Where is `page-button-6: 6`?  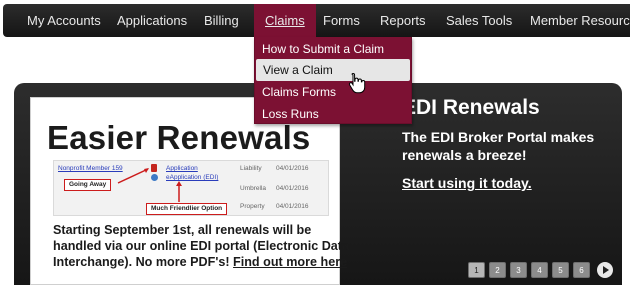
page-button-6: 6 is located at coordinates (581, 270).